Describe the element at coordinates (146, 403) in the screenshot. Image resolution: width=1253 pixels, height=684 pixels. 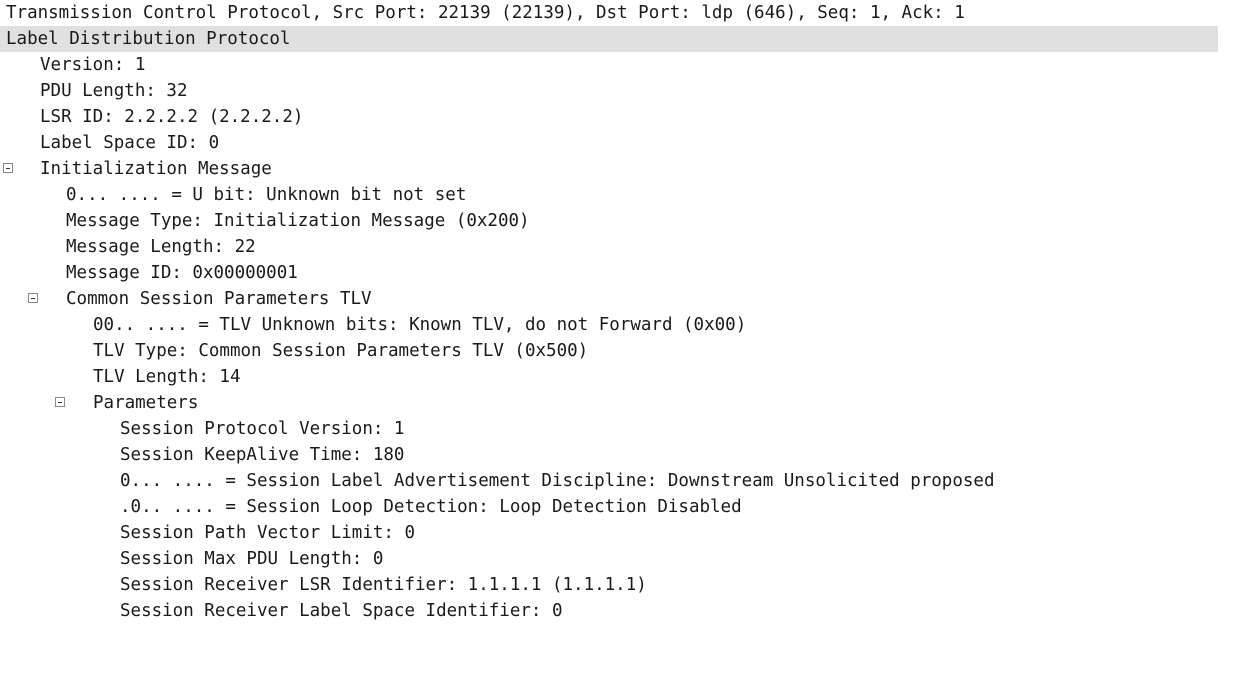
I see `parameters-text: Parameters` at that location.